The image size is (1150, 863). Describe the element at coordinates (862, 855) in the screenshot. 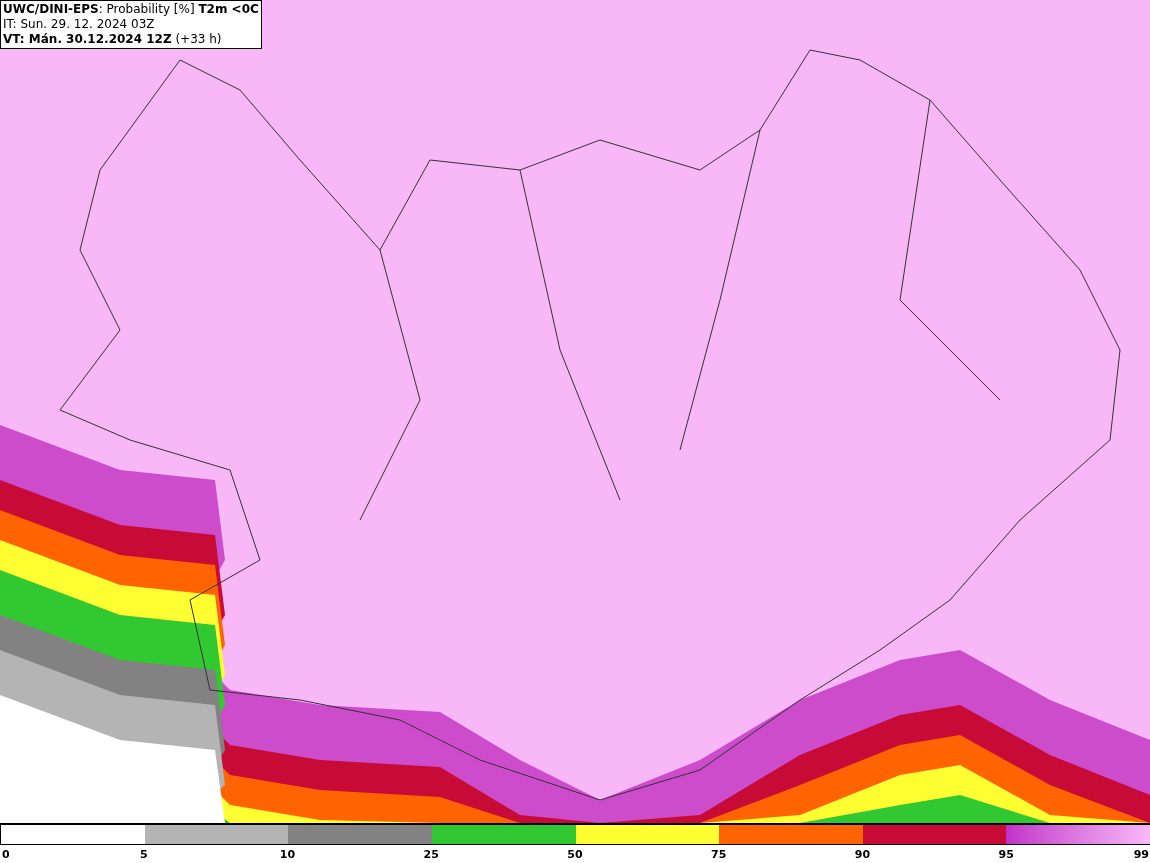

I see `legend-label: 90` at that location.